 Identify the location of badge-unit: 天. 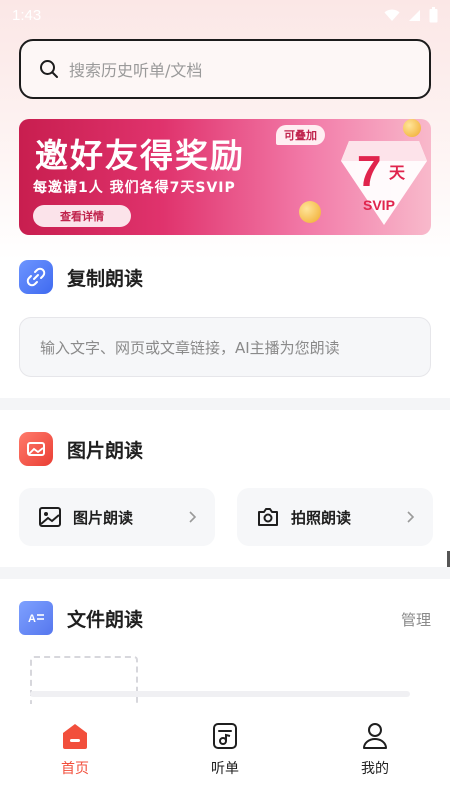
(397, 172).